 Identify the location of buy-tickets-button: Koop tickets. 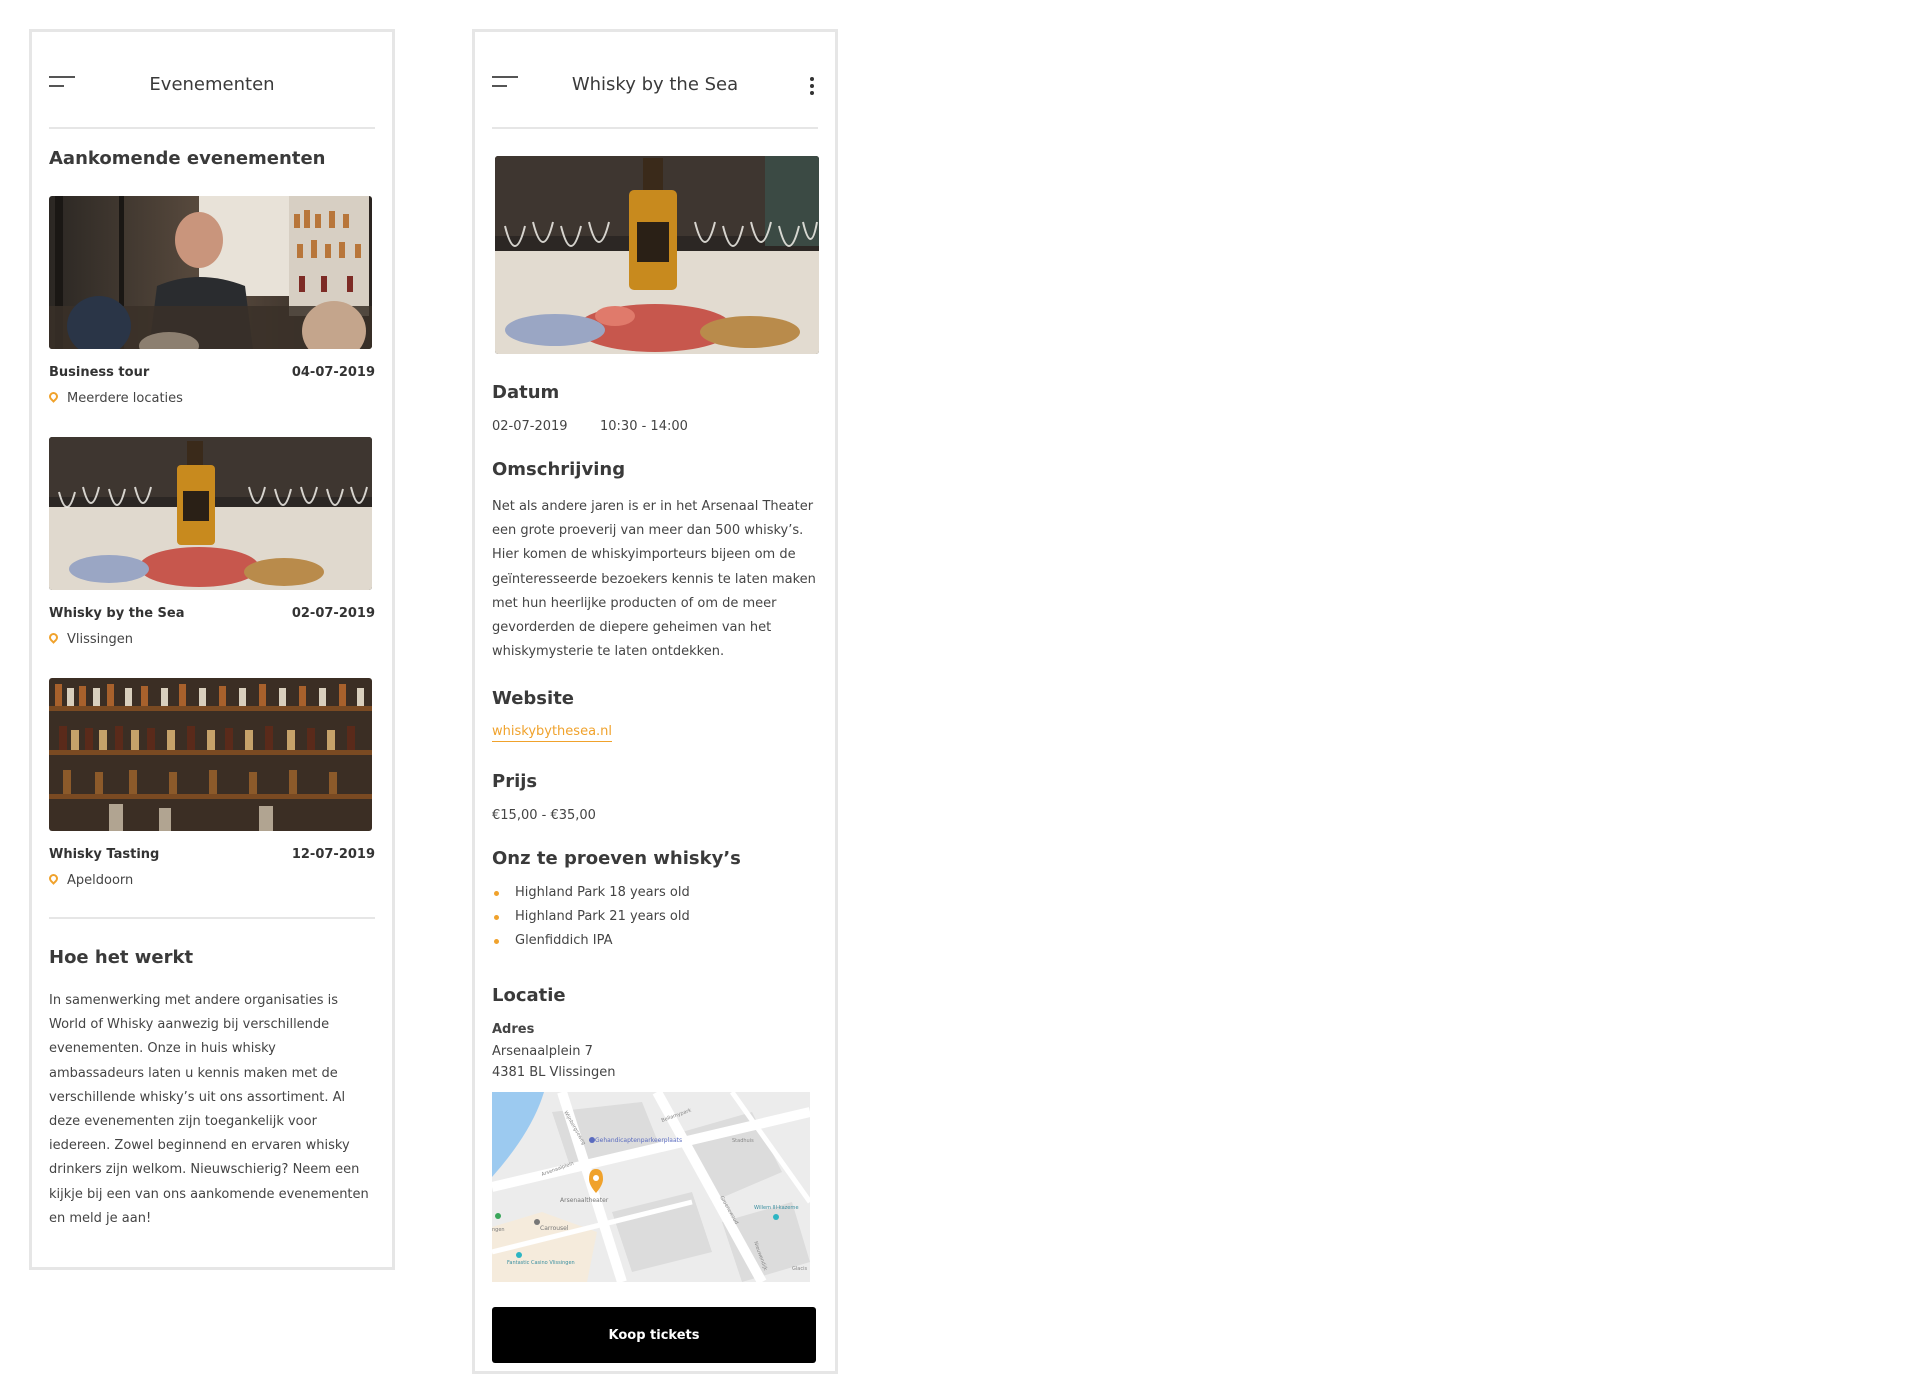
(654, 1335).